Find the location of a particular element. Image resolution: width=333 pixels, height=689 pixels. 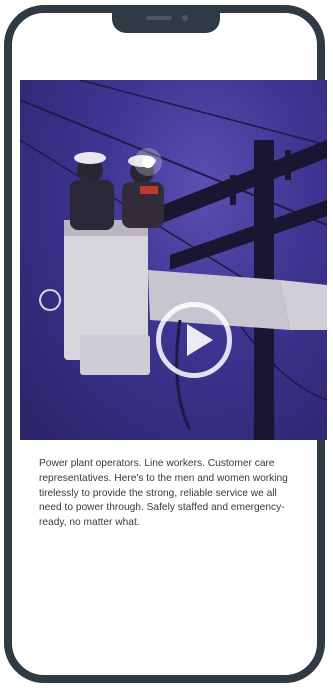

phone-notch is located at coordinates (166, 20).